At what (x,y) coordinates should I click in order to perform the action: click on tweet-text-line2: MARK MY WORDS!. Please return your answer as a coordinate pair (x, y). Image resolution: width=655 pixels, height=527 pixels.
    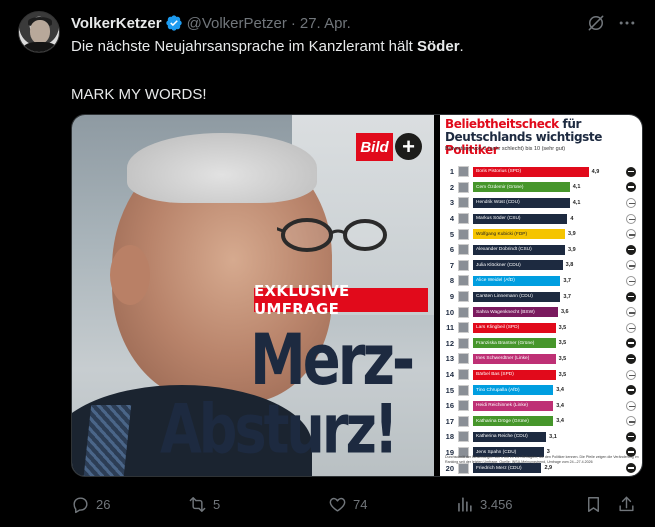
    Looking at the image, I should click on (139, 94).